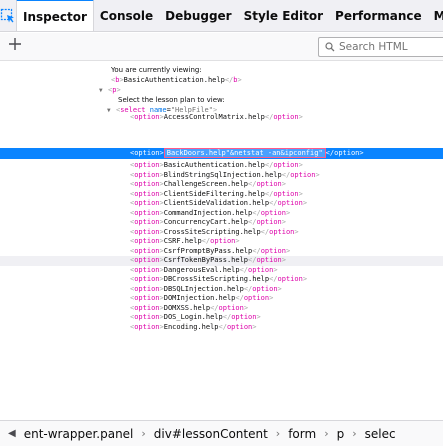 This screenshot has height=446, width=443. Describe the element at coordinates (221, 223) in the screenshot. I see `option-node: <option>ConcurrencyCart.help</option>` at that location.